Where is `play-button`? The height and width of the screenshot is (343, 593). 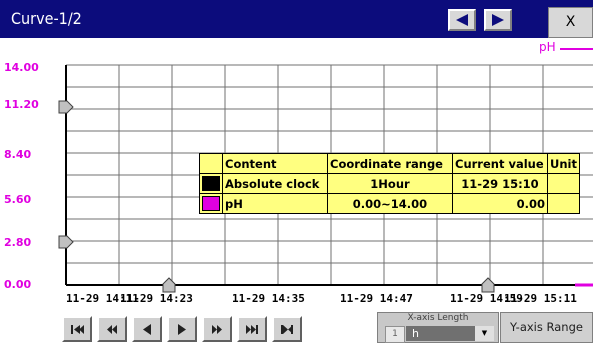
play-button is located at coordinates (182, 329).